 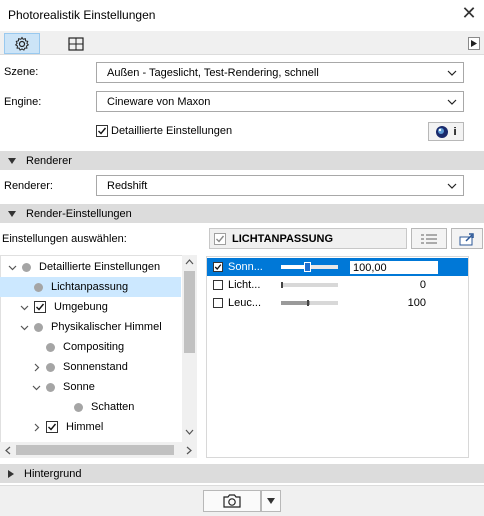 What do you see at coordinates (64, 239) in the screenshot?
I see `select-settings-label: Einstellungen auswählen:` at bounding box center [64, 239].